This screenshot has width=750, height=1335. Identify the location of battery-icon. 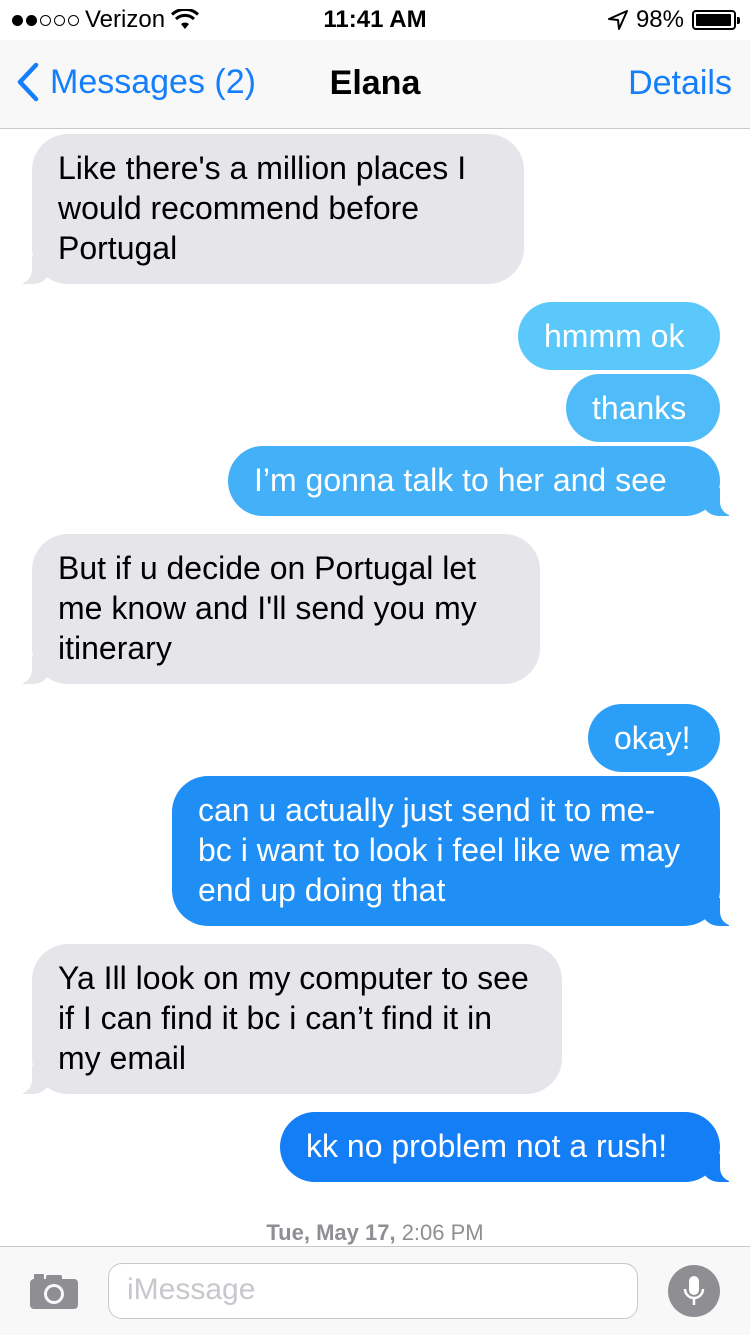
(716, 20).